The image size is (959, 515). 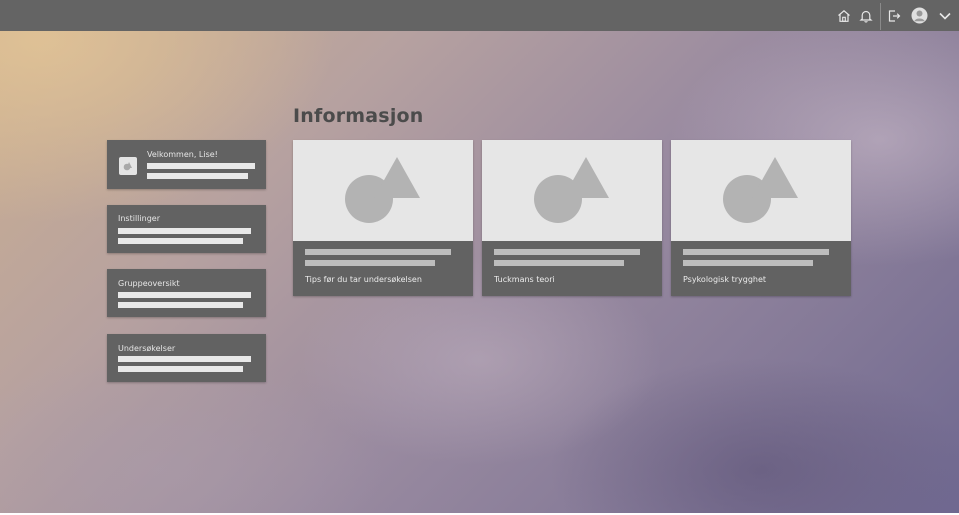 I want to click on surveys-card: Undersøkelser, so click(x=186, y=358).